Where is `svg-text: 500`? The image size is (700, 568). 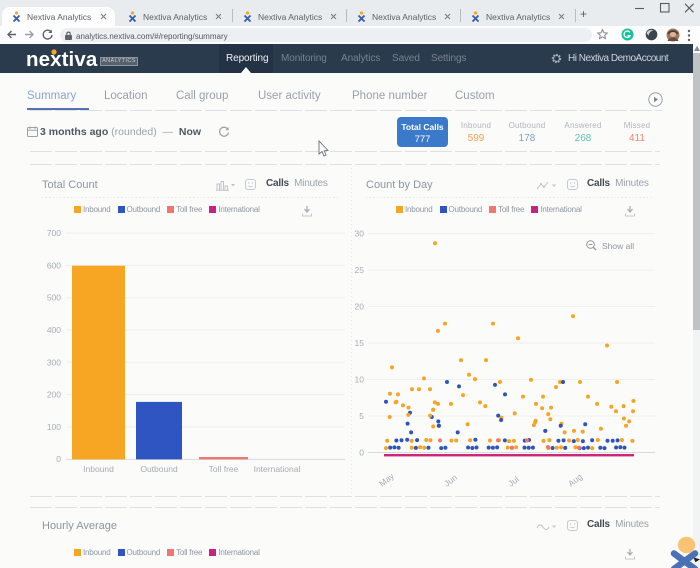
svg-text: 500 is located at coordinates (54, 298).